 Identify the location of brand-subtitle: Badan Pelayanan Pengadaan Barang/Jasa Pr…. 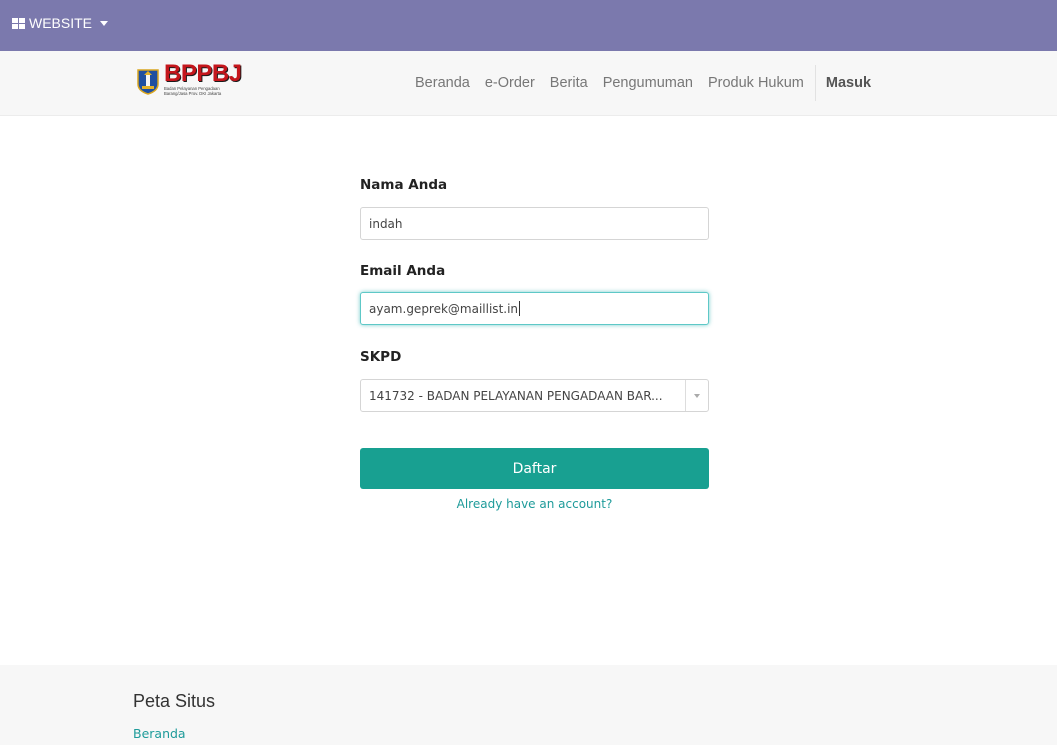
(193, 91).